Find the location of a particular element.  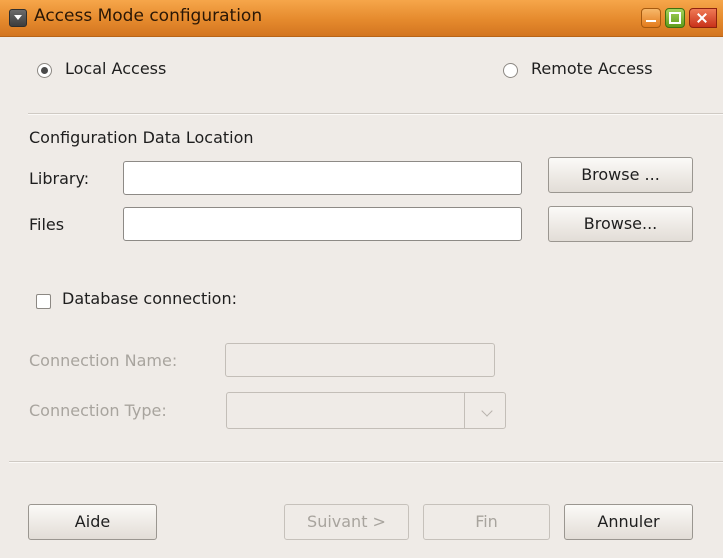

local-access-radio is located at coordinates (44, 70).